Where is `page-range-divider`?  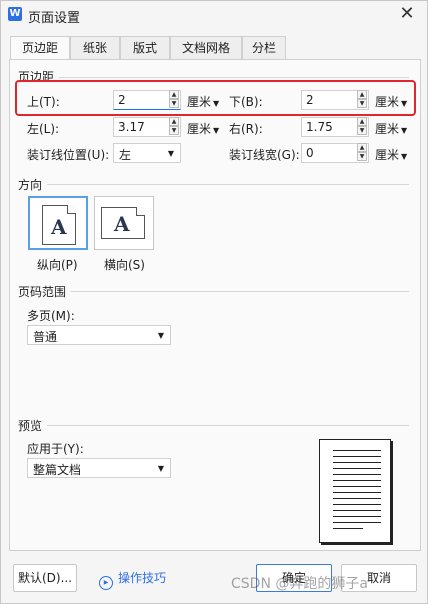
page-range-divider is located at coordinates (240, 291).